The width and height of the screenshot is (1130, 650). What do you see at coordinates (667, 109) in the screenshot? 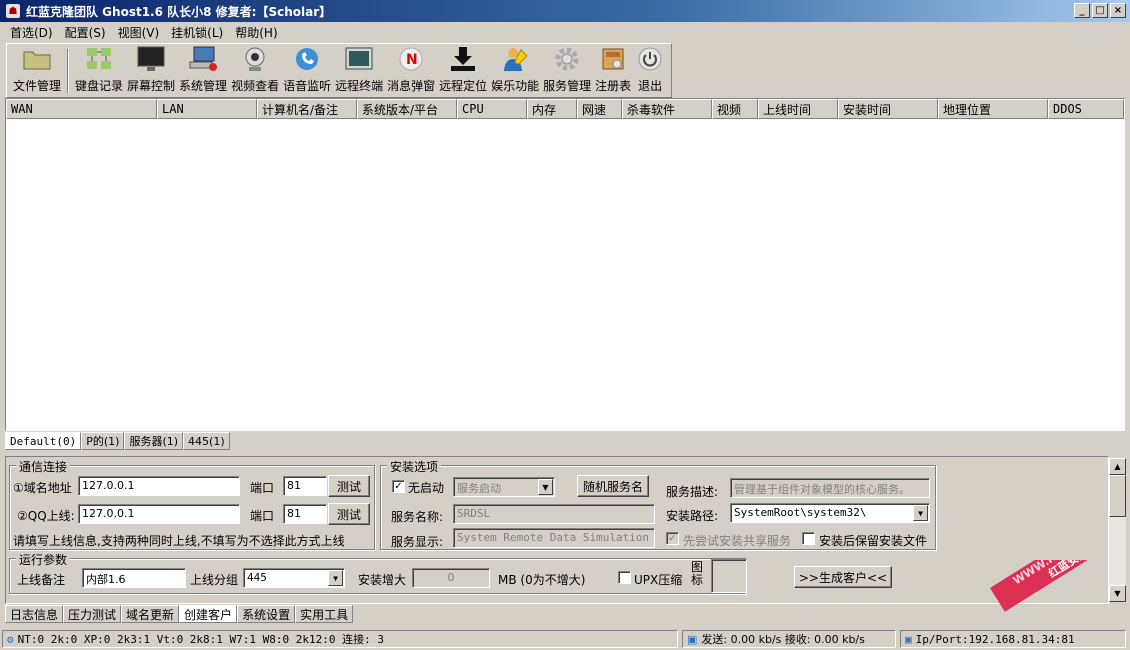
I see `col-antivirus: 杀毒软件` at bounding box center [667, 109].